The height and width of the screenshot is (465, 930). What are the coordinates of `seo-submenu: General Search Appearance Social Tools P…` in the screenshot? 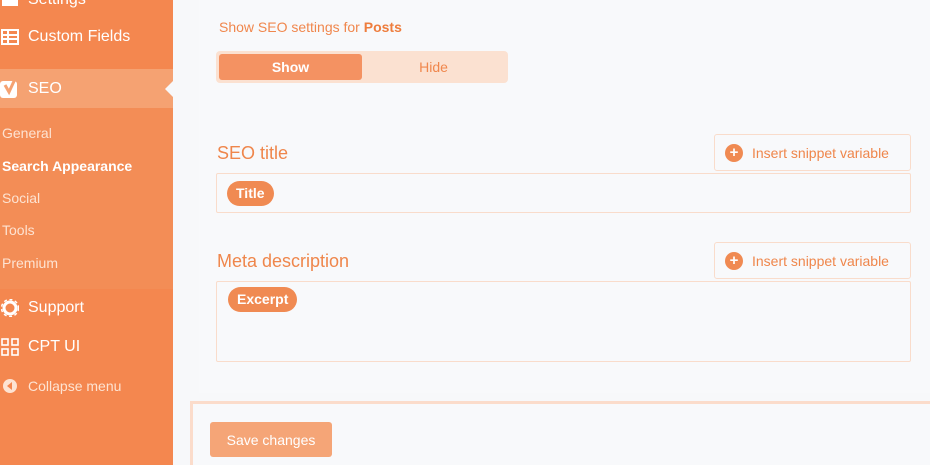 It's located at (86, 198).